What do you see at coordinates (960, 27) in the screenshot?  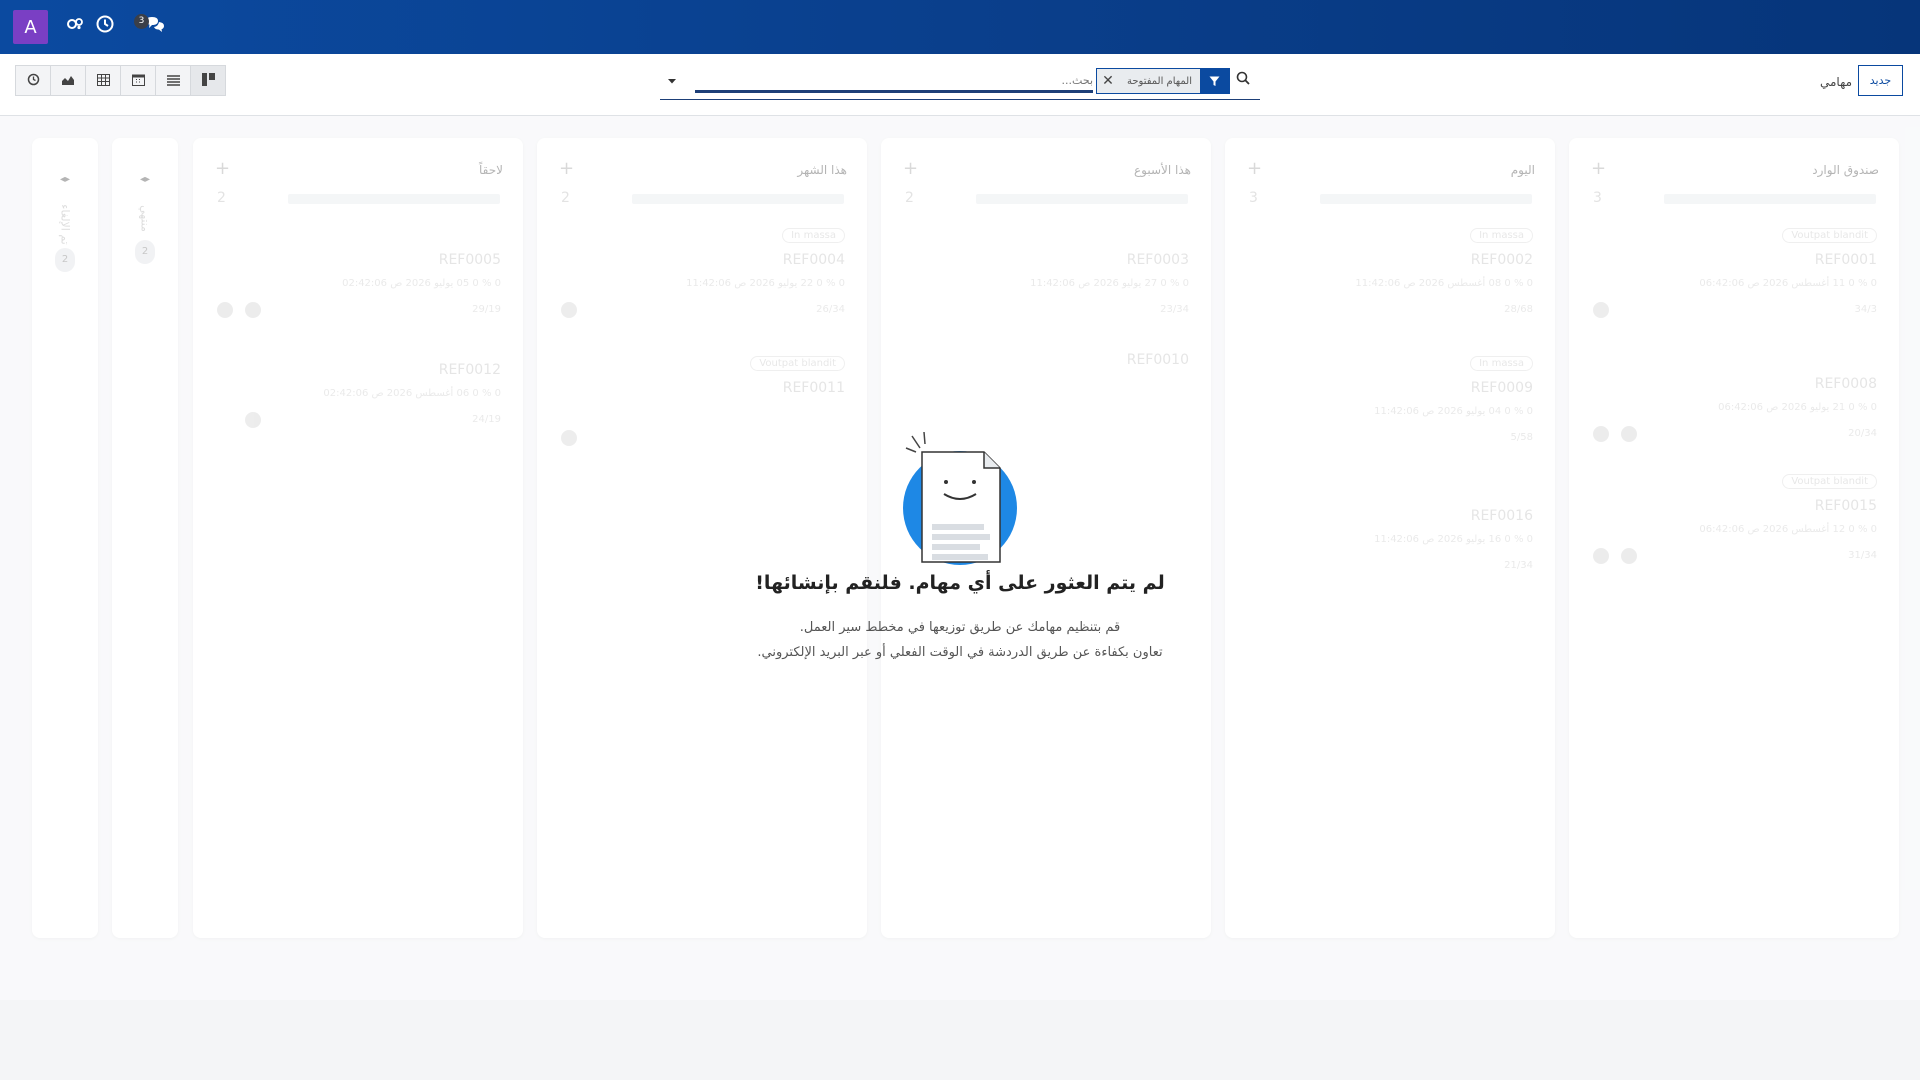 I see `top-navbar: A 3` at bounding box center [960, 27].